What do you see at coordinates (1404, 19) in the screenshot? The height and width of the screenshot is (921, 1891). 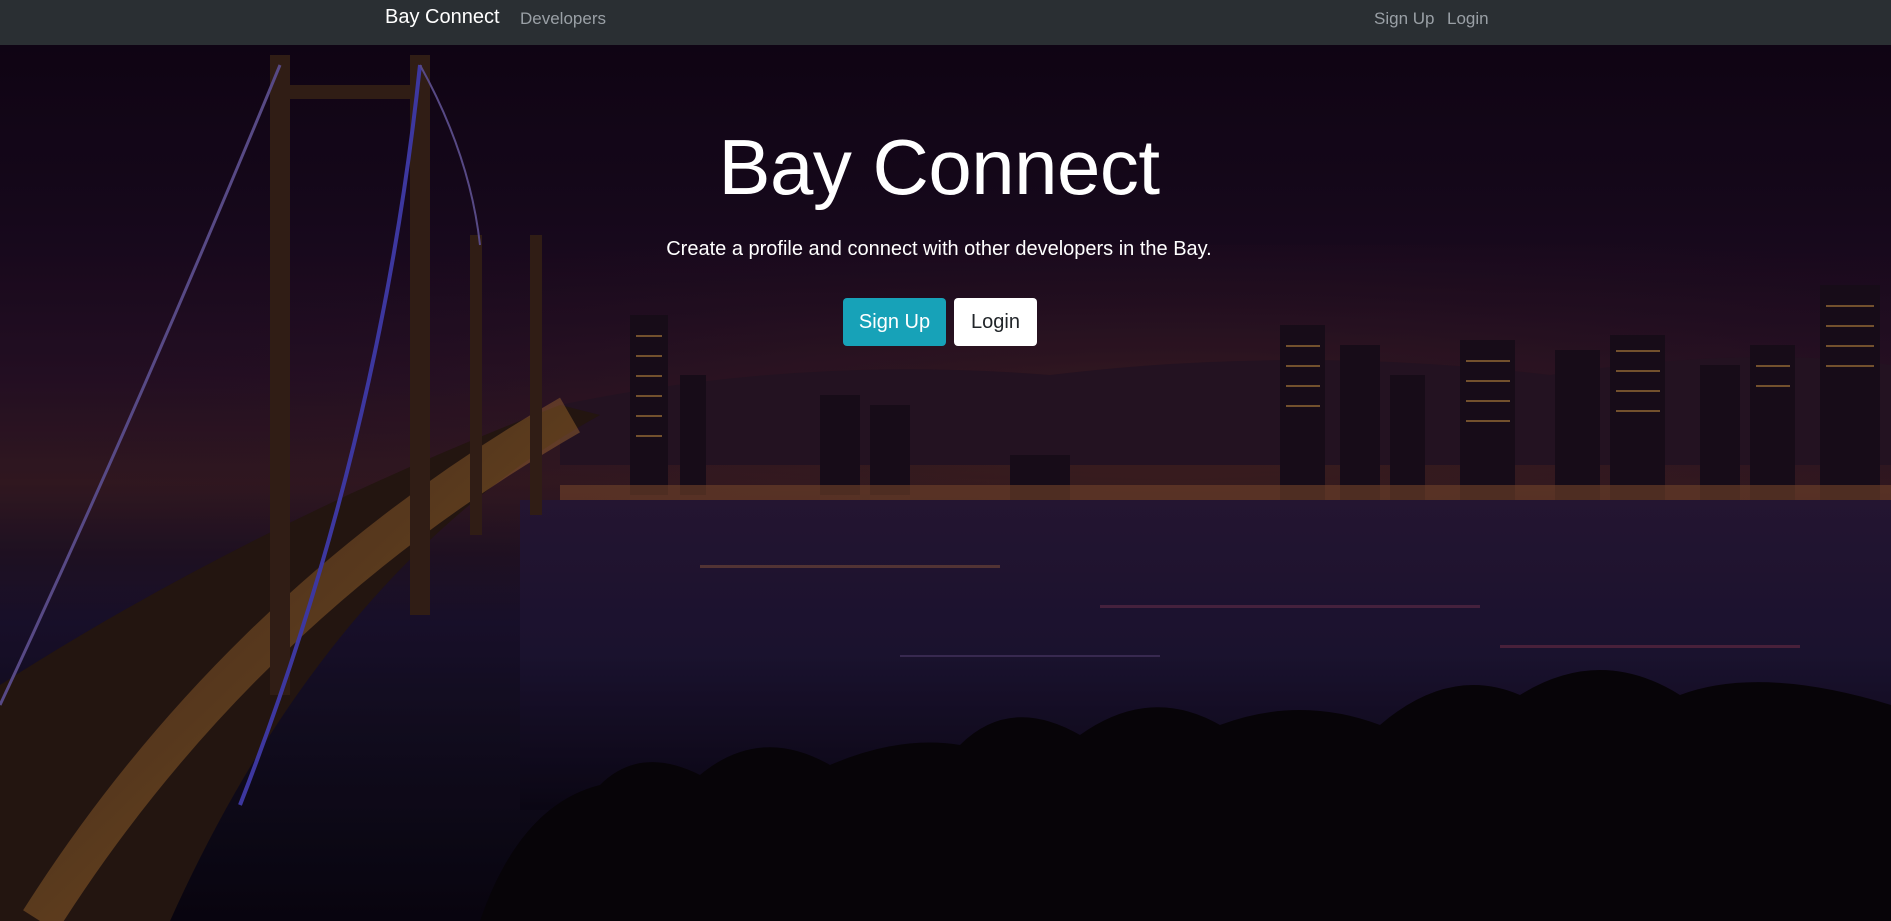 I see `nav-signup-link: Sign Up` at bounding box center [1404, 19].